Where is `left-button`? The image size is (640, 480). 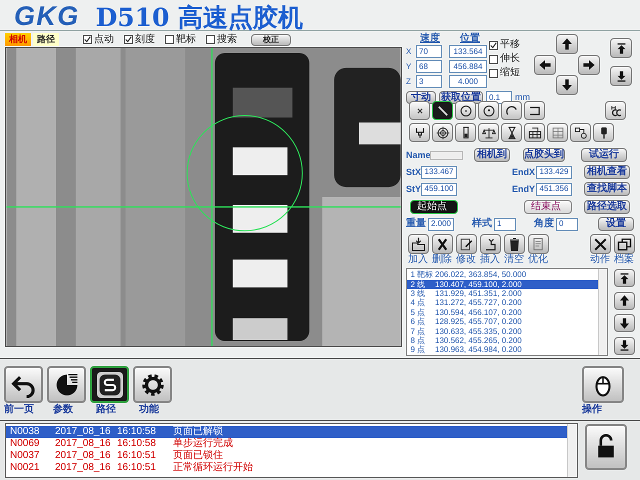 left-button is located at coordinates (545, 64).